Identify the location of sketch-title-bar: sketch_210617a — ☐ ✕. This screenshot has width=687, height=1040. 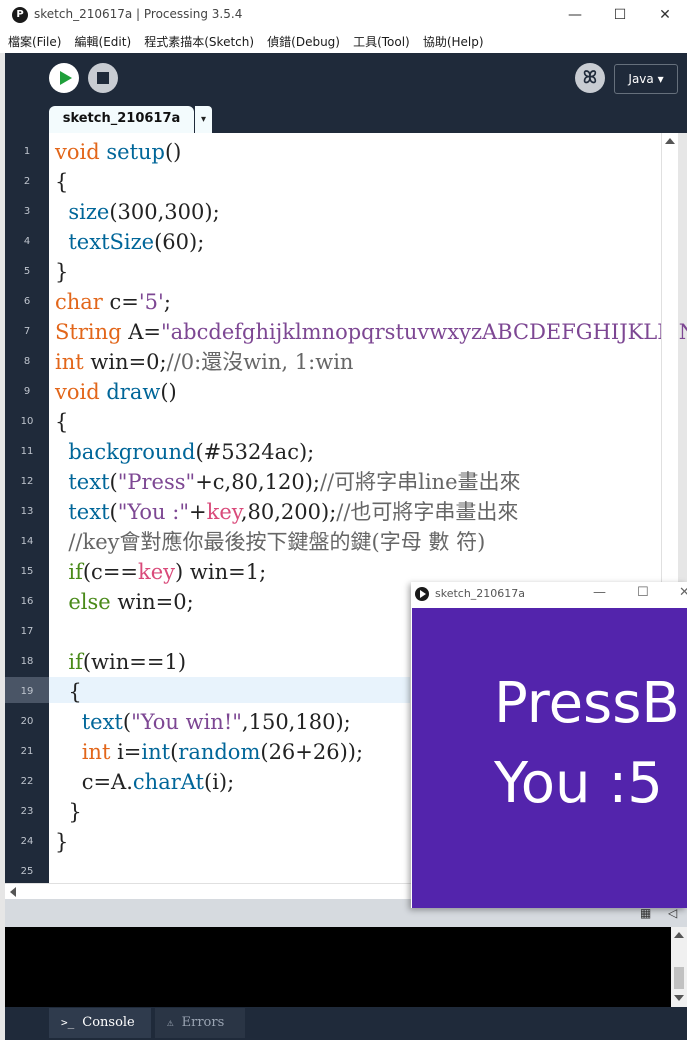
(549, 594).